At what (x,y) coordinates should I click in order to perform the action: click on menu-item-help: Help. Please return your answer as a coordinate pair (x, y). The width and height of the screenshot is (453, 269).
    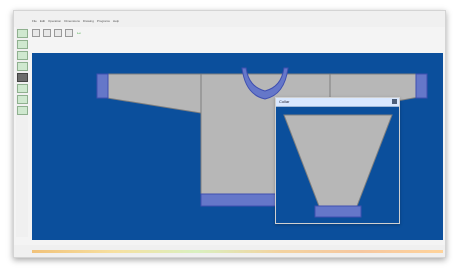
    Looking at the image, I should click on (116, 21).